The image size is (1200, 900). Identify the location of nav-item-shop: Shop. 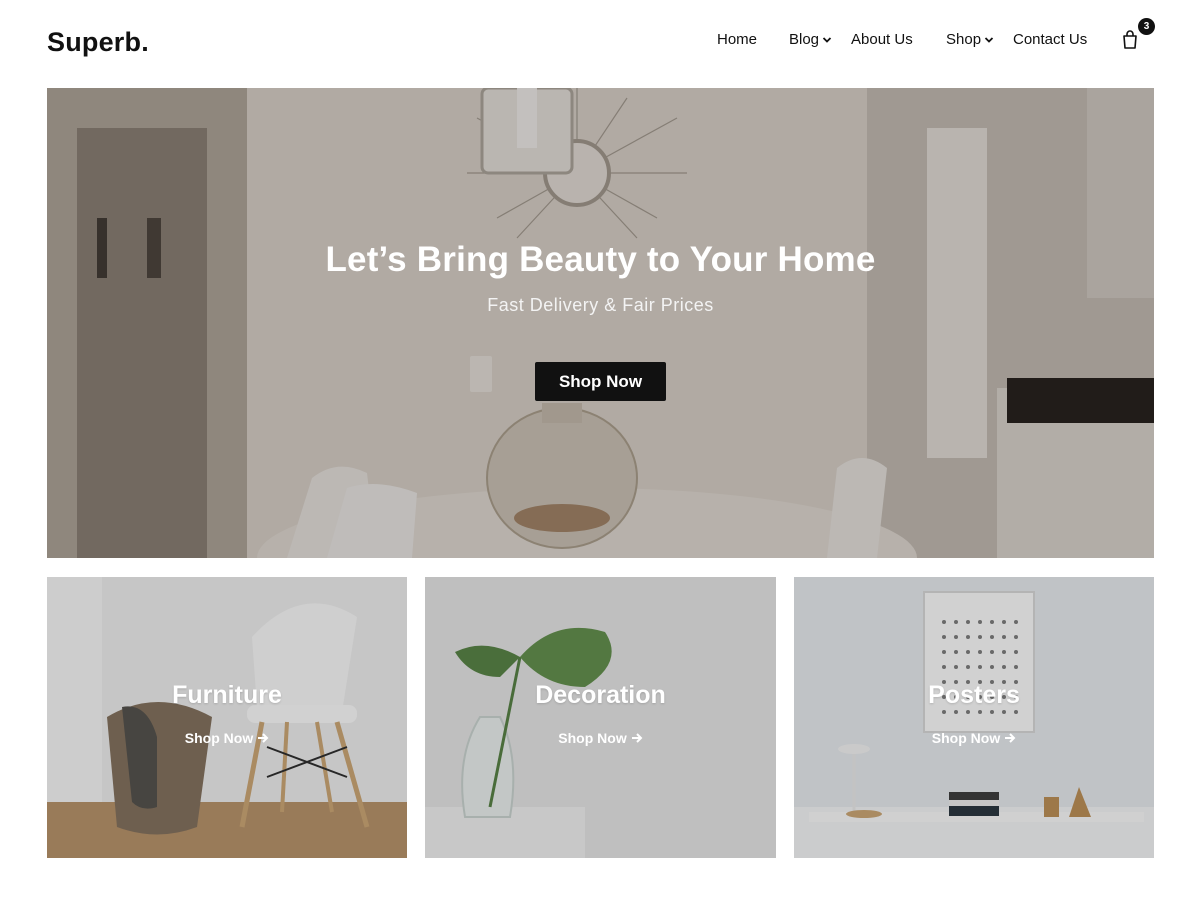
(970, 39).